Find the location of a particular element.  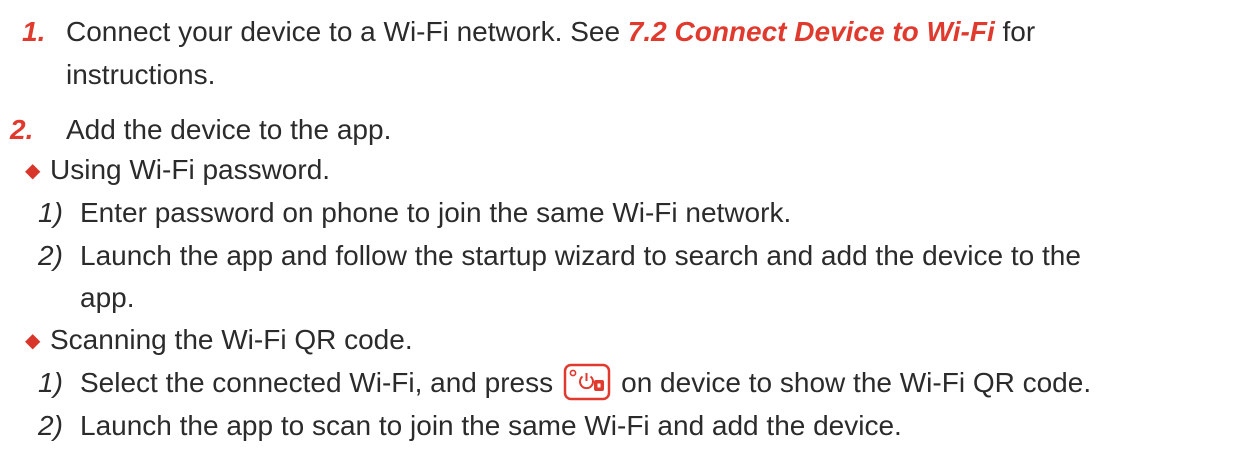

step-text: Add the device to the app. is located at coordinates (229, 129).